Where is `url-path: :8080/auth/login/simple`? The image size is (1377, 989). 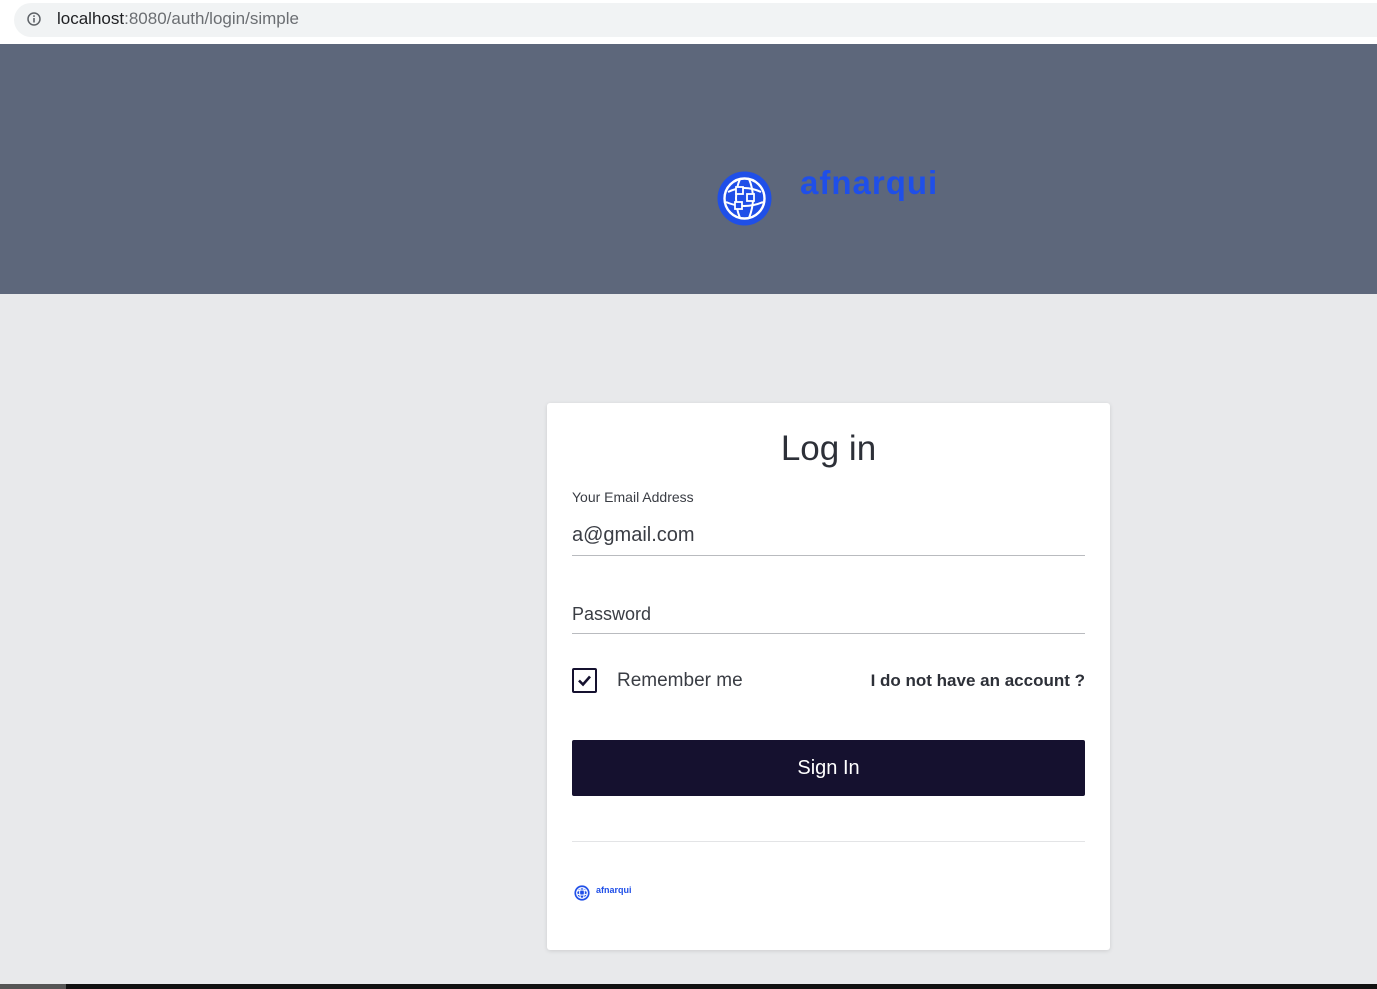
url-path: :8080/auth/login/simple is located at coordinates (211, 18).